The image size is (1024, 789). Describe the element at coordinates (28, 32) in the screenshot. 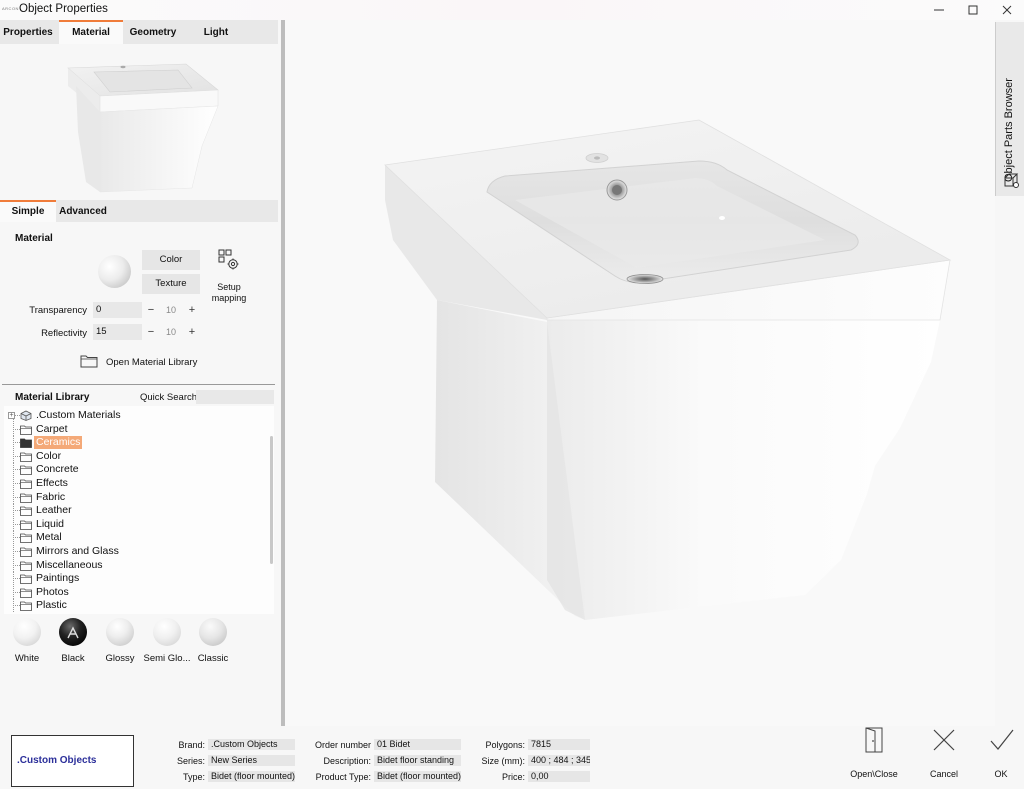

I see `tab-properties: Properties` at that location.